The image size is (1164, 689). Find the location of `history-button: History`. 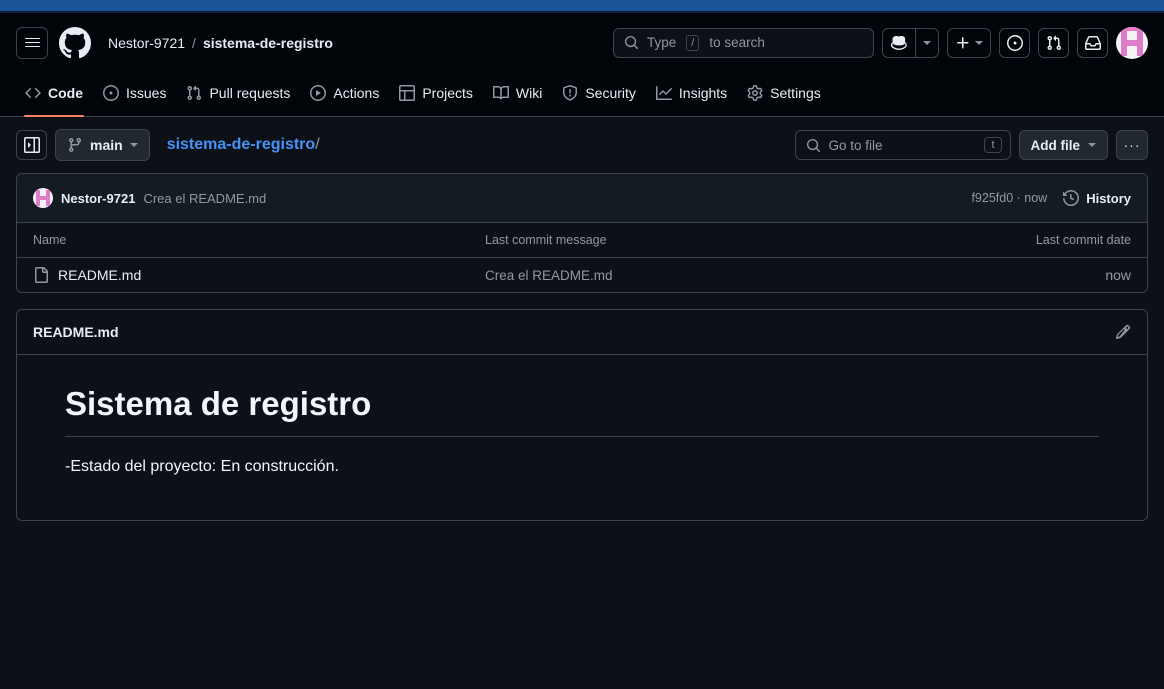

history-button: History is located at coordinates (1097, 198).